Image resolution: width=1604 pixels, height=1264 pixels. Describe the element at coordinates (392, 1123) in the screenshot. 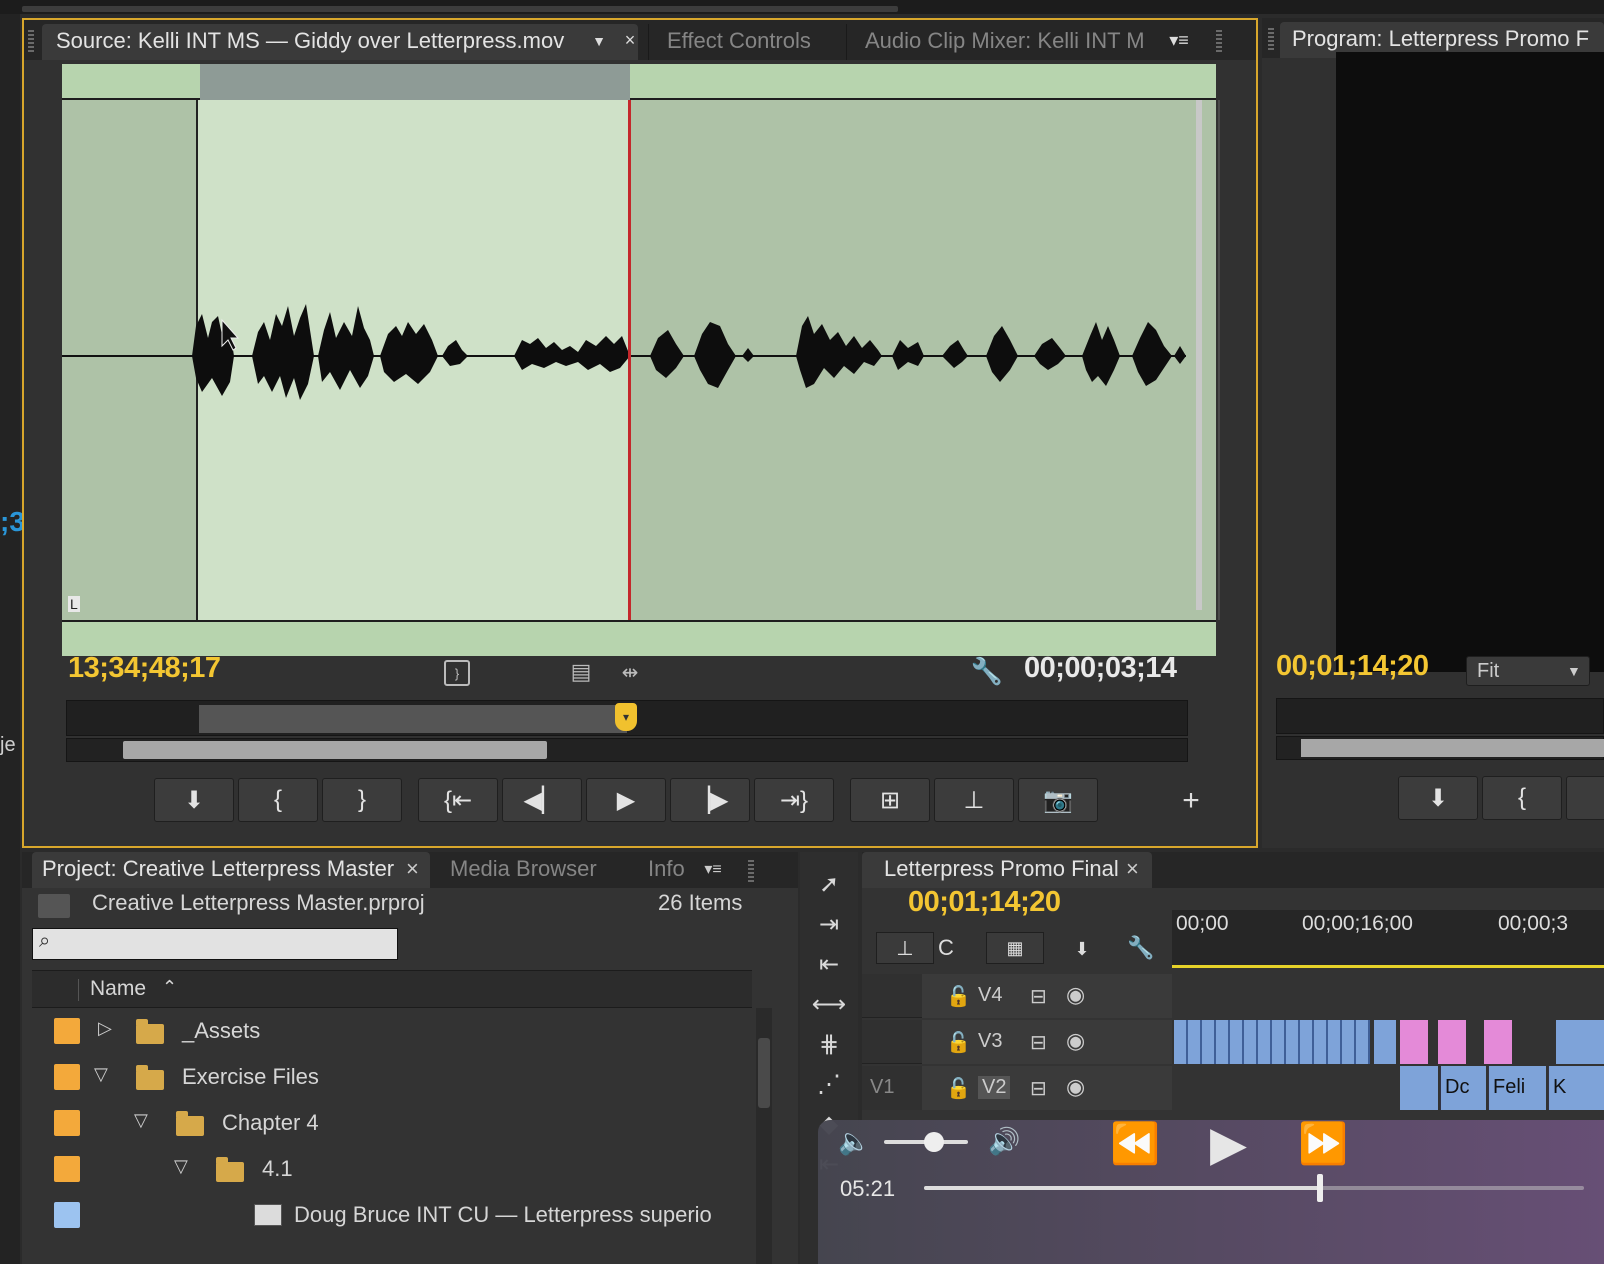

I see `list-item: ▽ Chapter 4` at that location.